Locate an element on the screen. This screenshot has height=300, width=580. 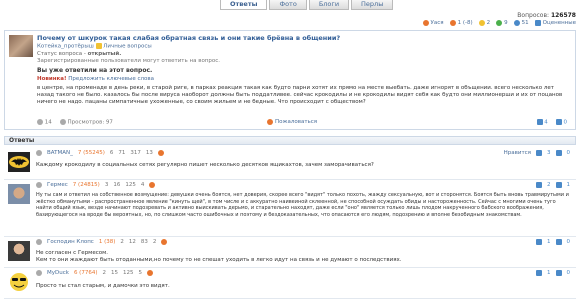
answer-stat-2: 71 is located at coordinates (122, 153).